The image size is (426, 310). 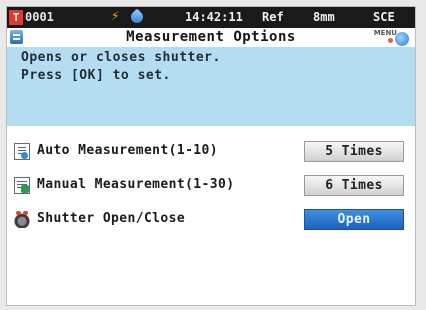 I want to click on menu-back-button: MENU, so click(x=391, y=37).